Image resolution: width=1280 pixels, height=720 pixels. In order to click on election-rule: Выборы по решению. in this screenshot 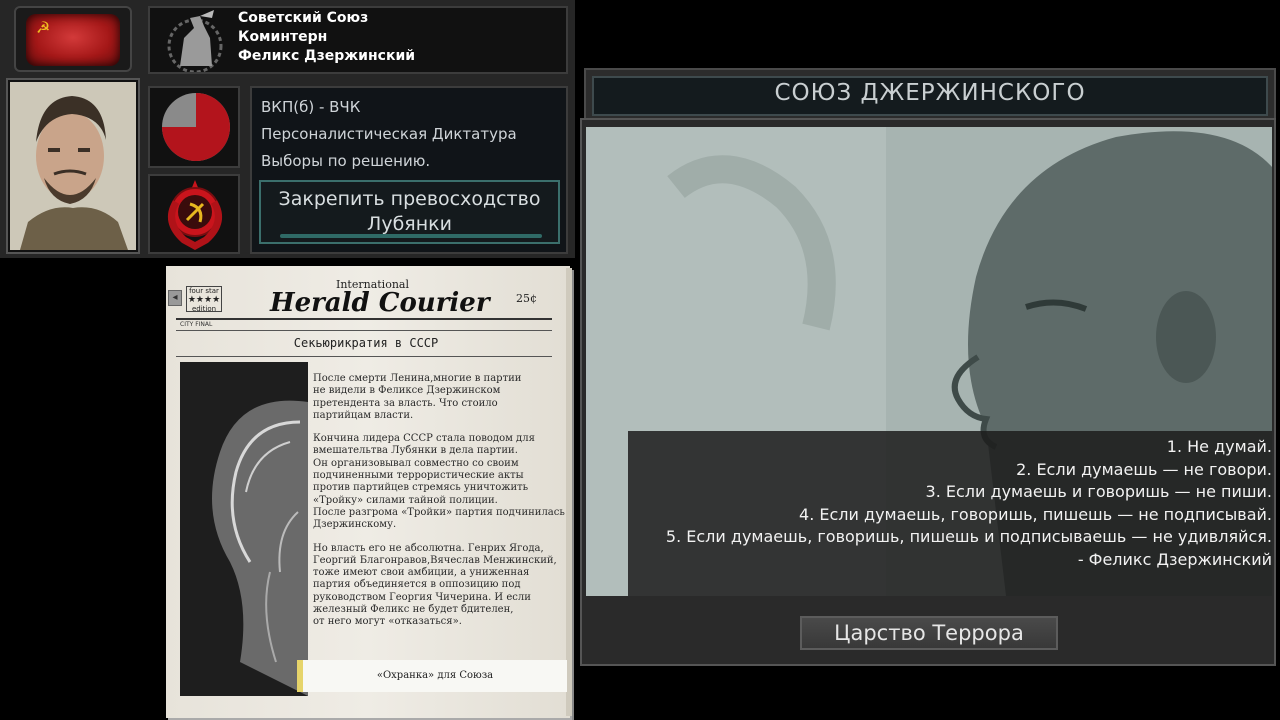, I will do `click(346, 161)`.